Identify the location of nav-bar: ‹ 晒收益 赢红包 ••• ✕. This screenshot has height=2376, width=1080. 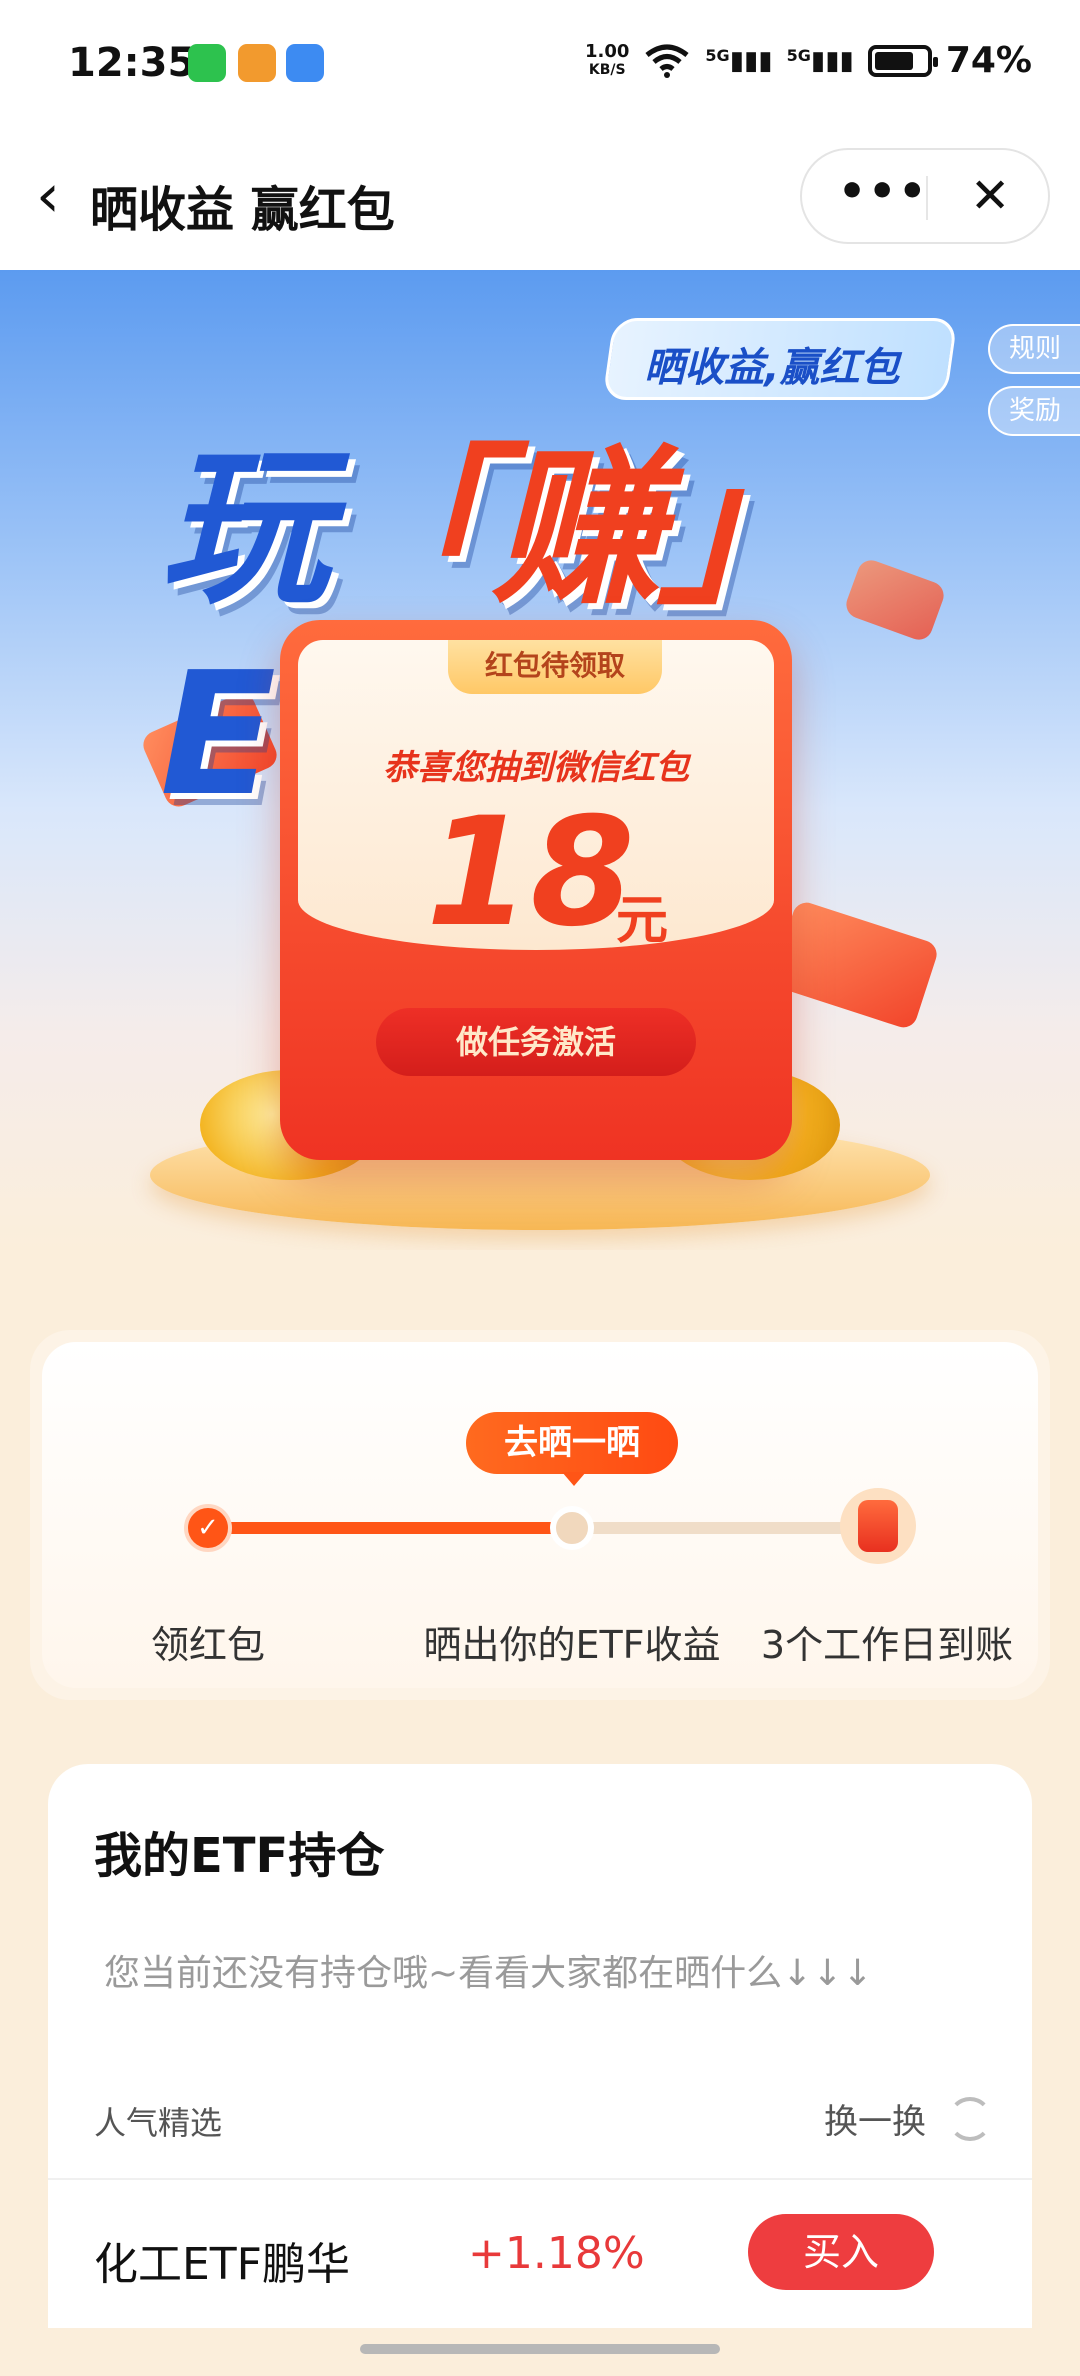
(540, 200).